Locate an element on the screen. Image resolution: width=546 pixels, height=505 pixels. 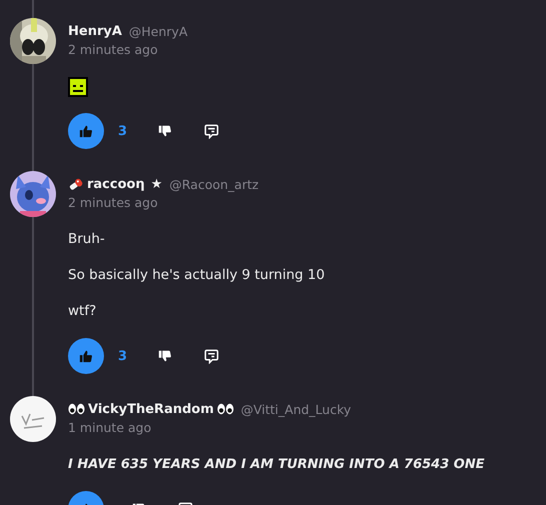
face-emoji-icon is located at coordinates (78, 87).